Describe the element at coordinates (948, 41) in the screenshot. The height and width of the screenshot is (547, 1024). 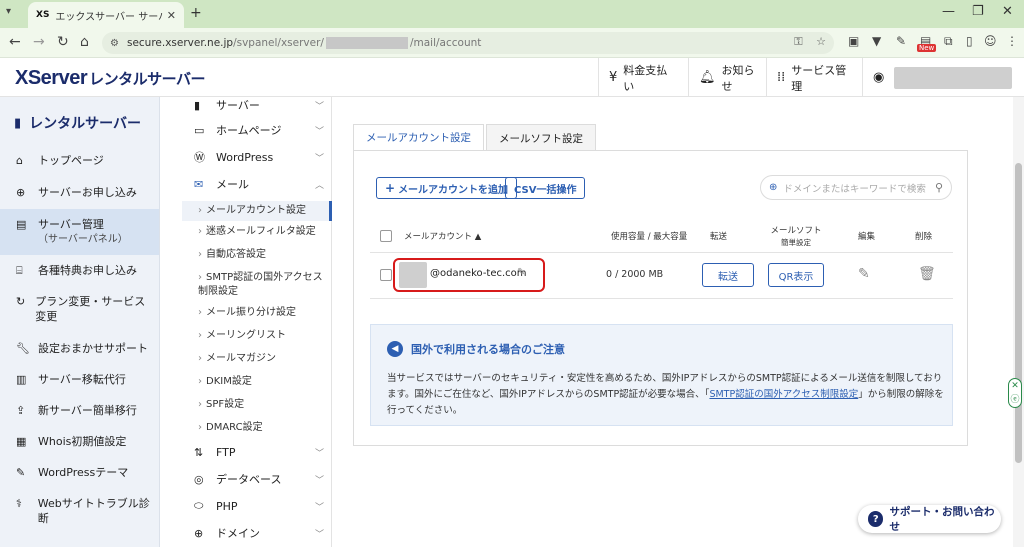
I see `extensions-puzzle-icon: ⧉` at that location.